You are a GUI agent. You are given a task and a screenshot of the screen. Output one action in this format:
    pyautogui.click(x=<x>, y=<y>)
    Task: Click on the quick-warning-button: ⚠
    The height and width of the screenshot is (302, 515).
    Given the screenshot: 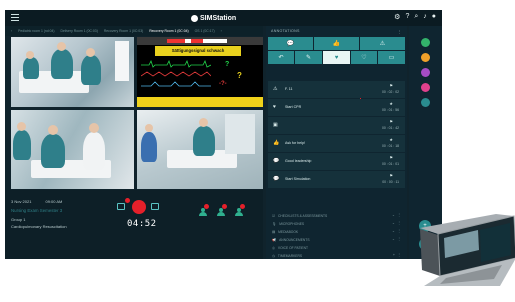 What is the action you would take?
    pyautogui.click(x=382, y=43)
    